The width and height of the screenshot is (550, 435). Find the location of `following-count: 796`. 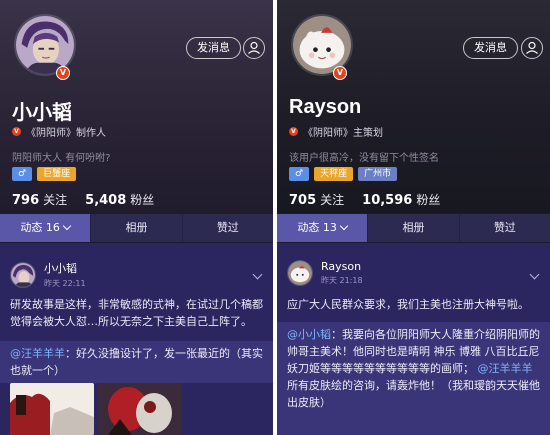

following-count: 796 is located at coordinates (26, 200).